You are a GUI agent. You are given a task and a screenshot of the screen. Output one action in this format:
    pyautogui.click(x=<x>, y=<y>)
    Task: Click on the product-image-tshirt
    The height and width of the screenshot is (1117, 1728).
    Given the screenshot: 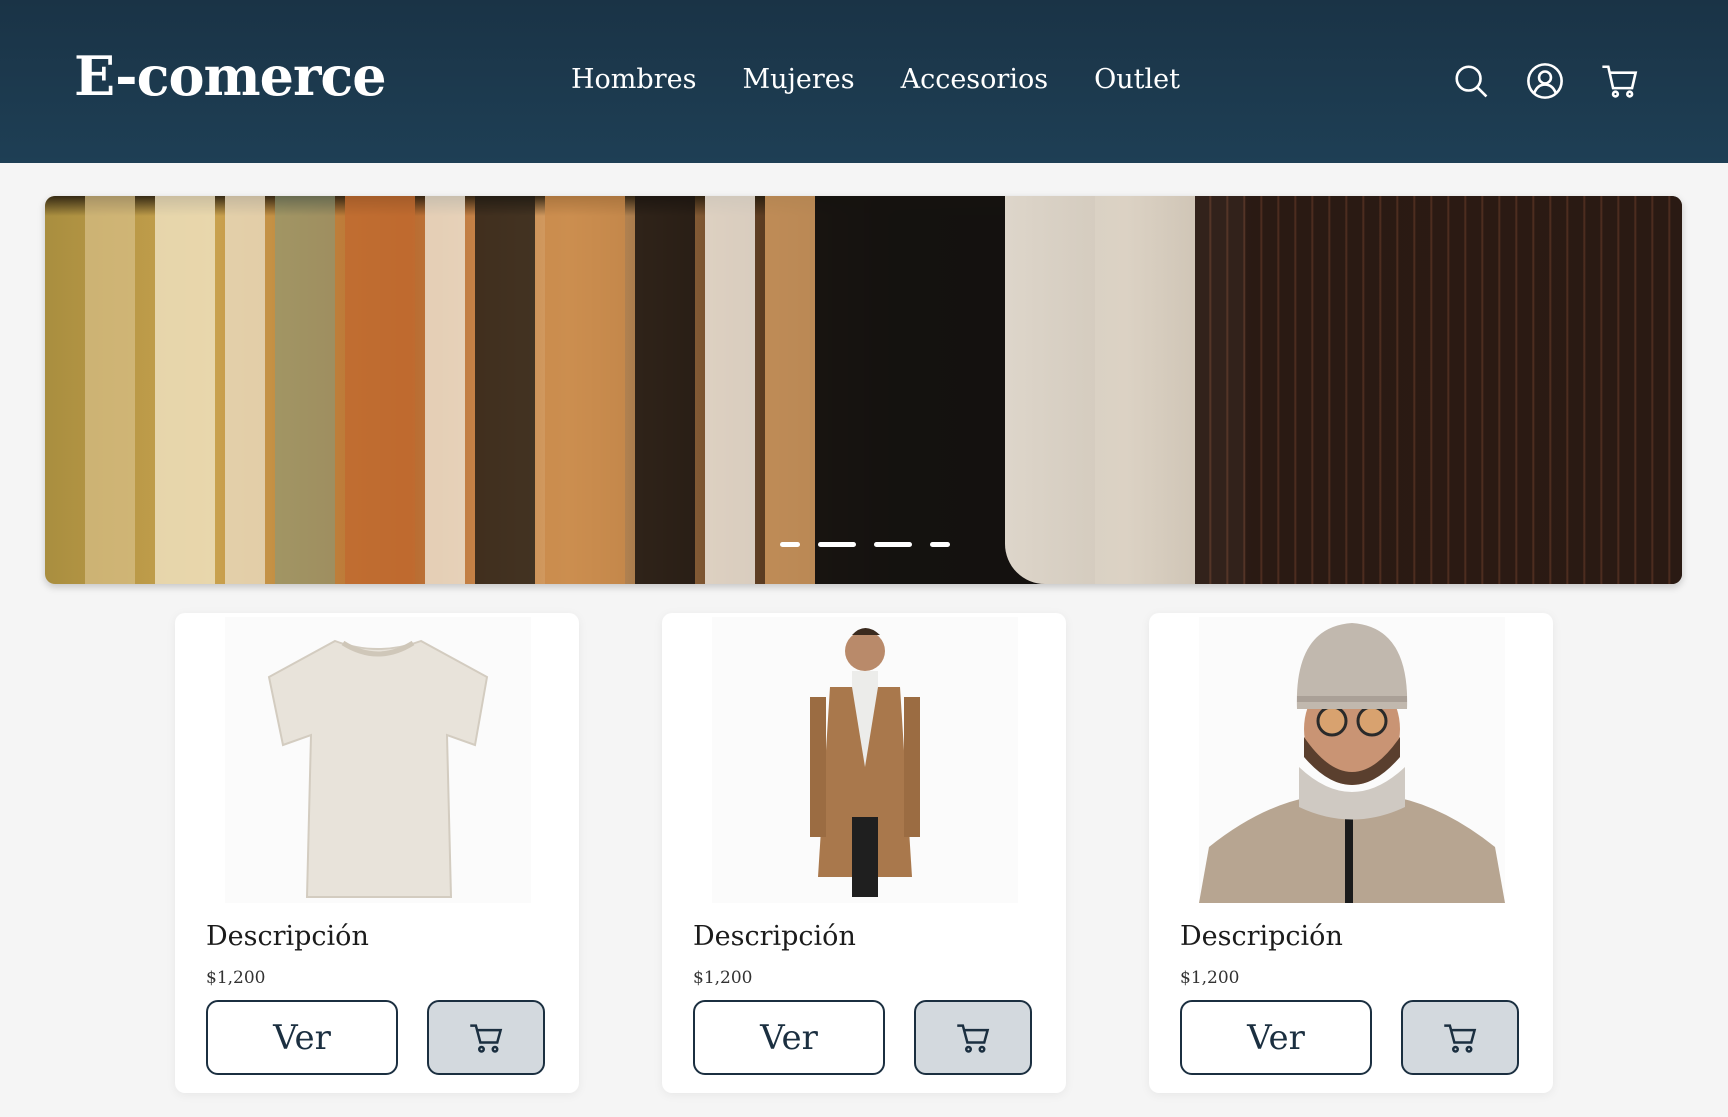 What is the action you would take?
    pyautogui.click(x=378, y=760)
    